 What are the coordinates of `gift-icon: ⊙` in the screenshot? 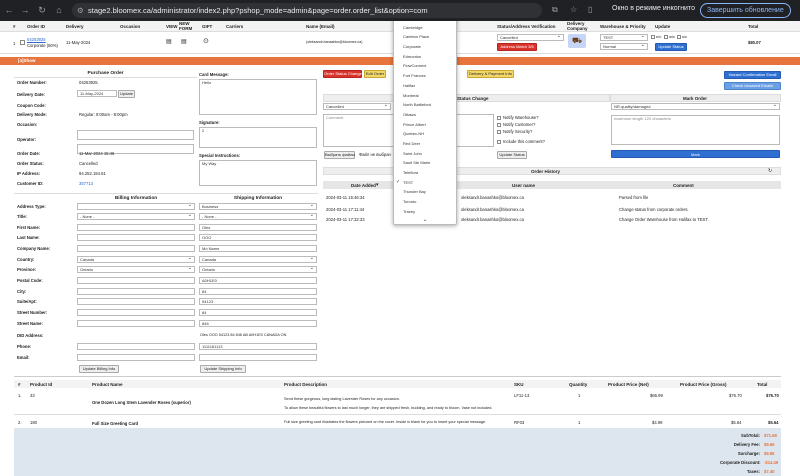 It's located at (206, 41).